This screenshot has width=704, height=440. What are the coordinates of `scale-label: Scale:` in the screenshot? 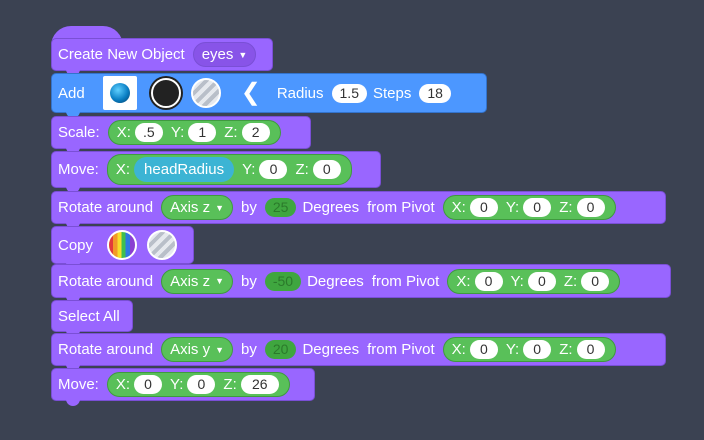 It's located at (79, 132).